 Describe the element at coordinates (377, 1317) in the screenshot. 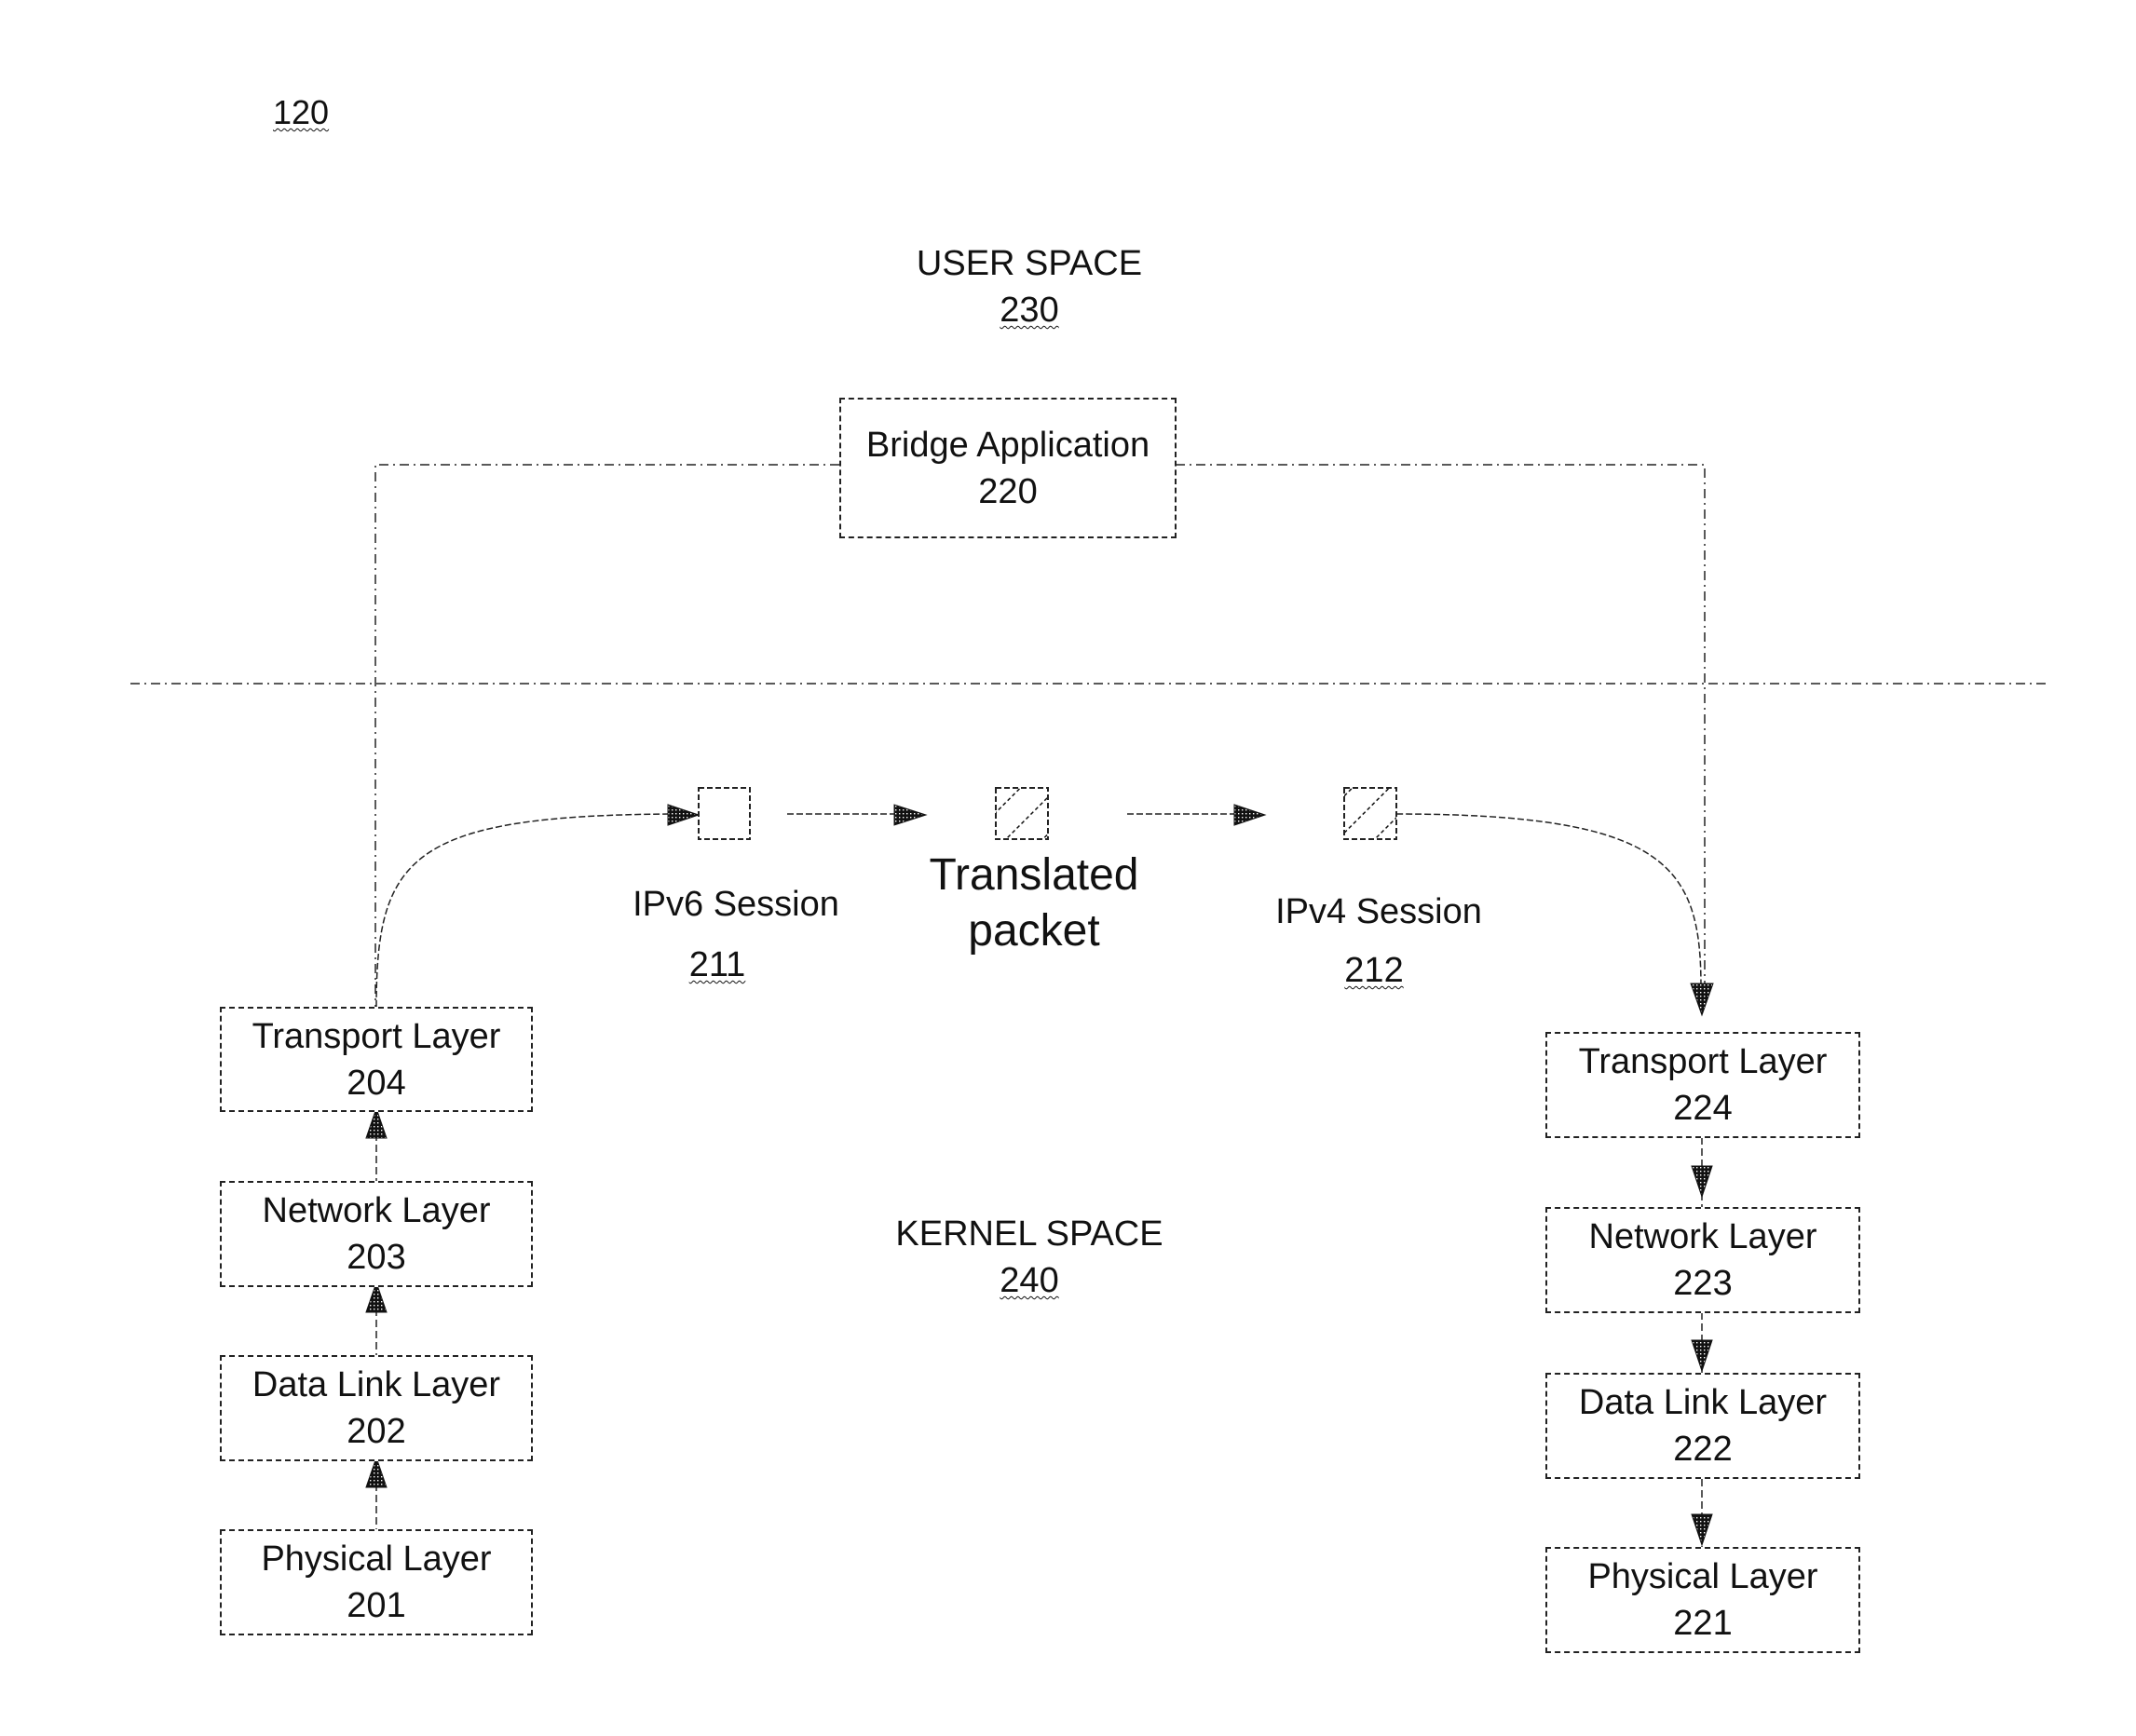

I see `left-stack-connectors` at that location.